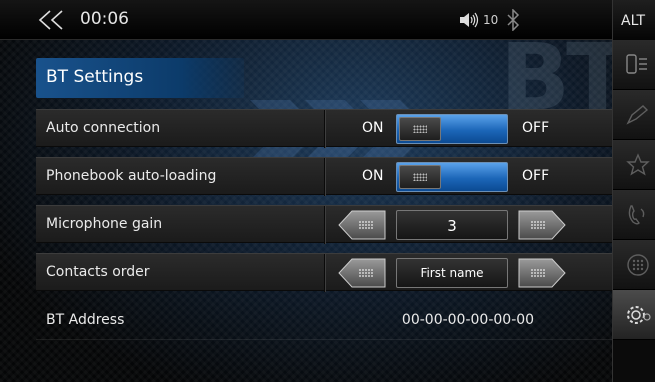  What do you see at coordinates (452, 273) in the screenshot?
I see `contacts-order-value: First name` at bounding box center [452, 273].